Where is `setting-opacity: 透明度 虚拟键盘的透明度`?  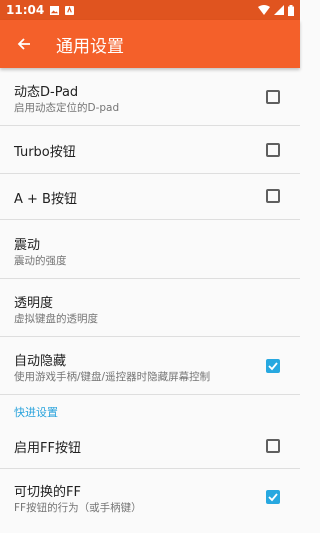 setting-opacity: 透明度 虚拟键盘的透明度 is located at coordinates (150, 308).